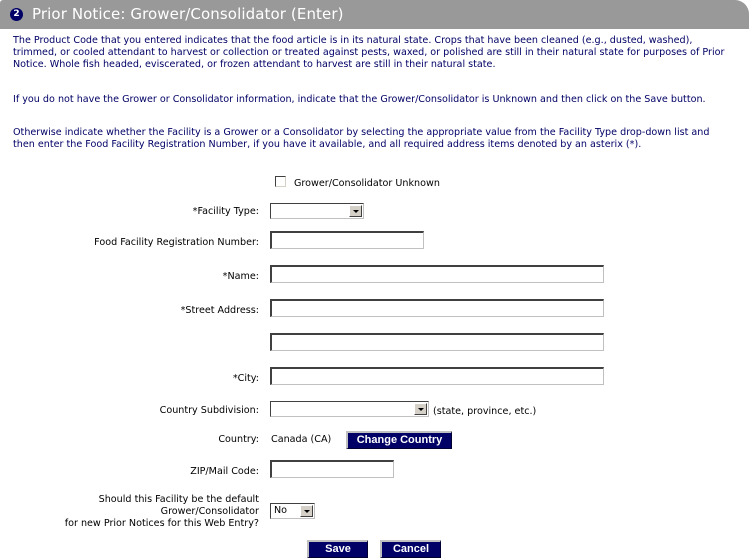  Describe the element at coordinates (219, 310) in the screenshot. I see `street-address-label: *Street Address:` at that location.